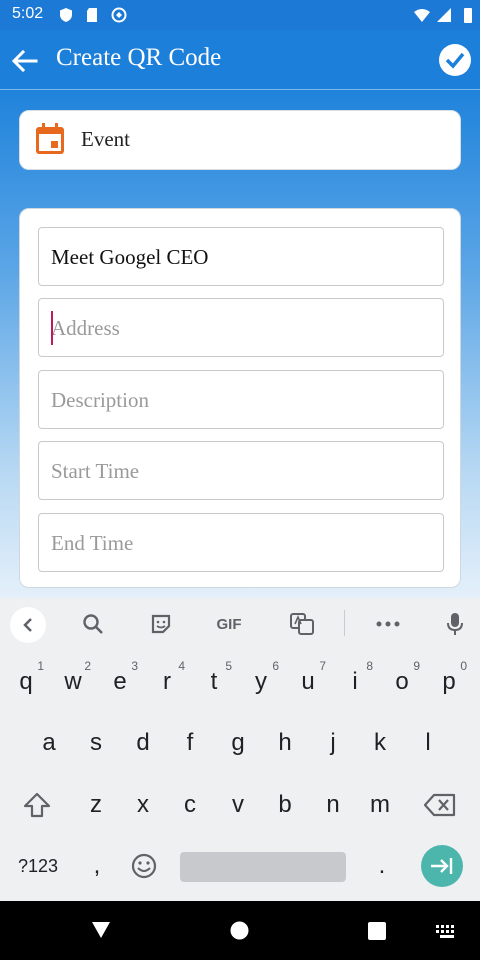 This screenshot has width=480, height=960. What do you see at coordinates (120, 682) in the screenshot?
I see `key-e: e3` at bounding box center [120, 682].